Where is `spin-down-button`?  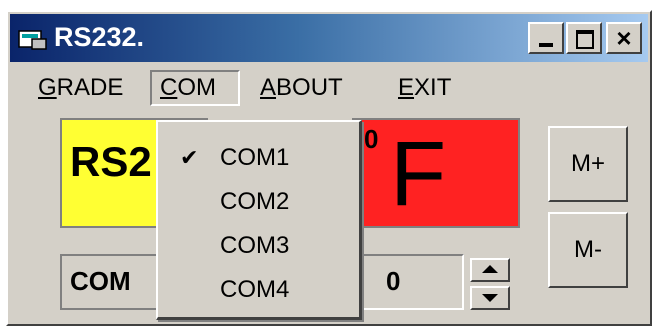 spin-down-button is located at coordinates (490, 298).